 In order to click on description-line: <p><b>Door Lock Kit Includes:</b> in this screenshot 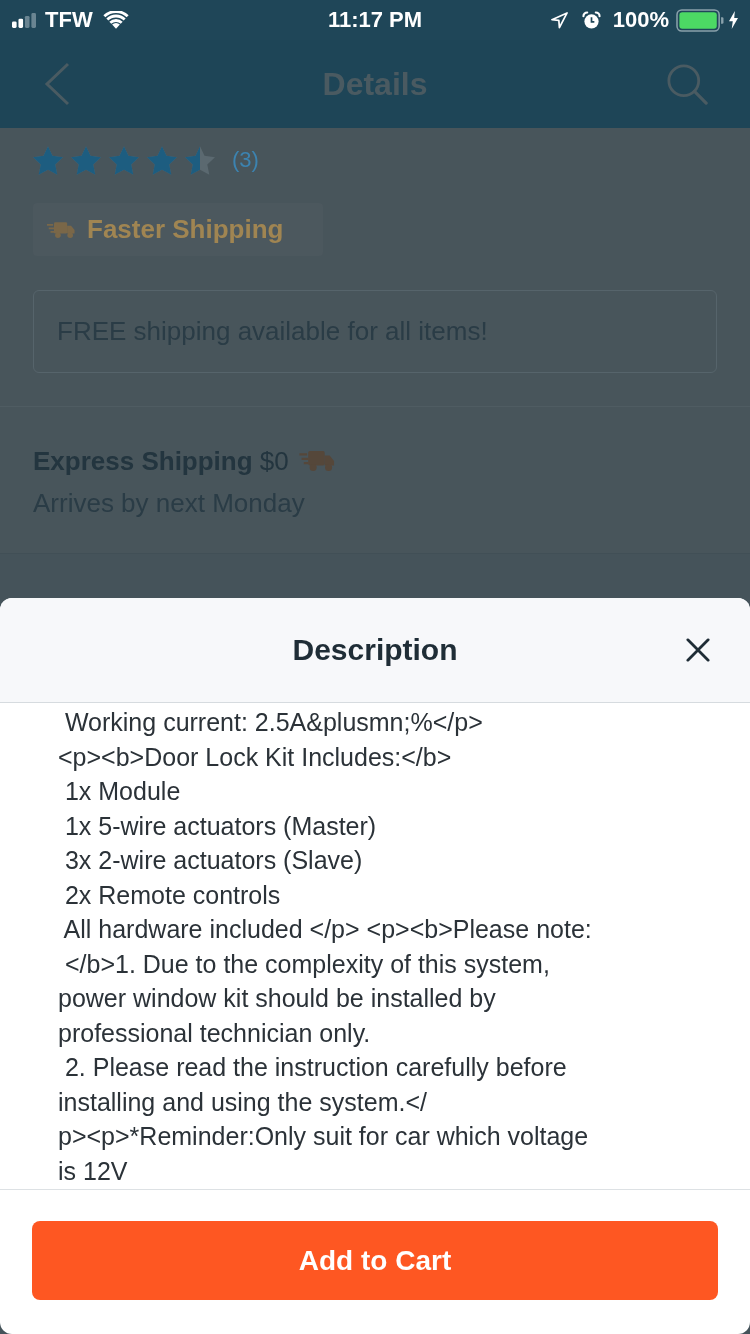, I will do `click(255, 757)`.